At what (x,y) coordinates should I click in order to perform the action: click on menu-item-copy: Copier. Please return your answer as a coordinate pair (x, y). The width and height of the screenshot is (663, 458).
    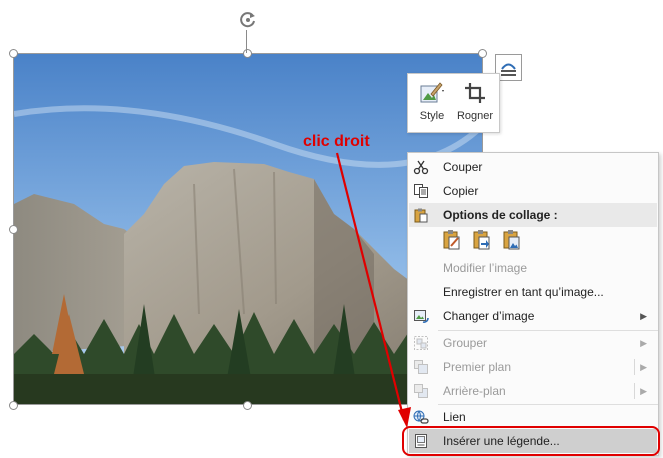
    Looking at the image, I should click on (533, 191).